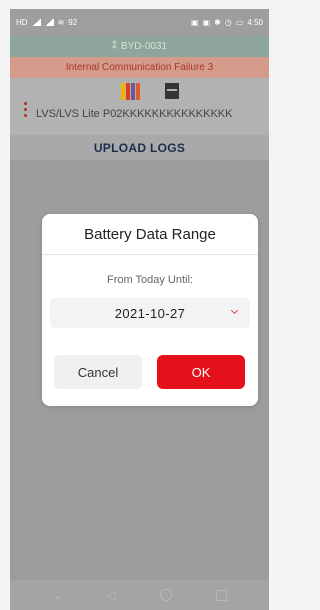 This screenshot has width=320, height=610. I want to click on battery-icon: ▭, so click(239, 22).